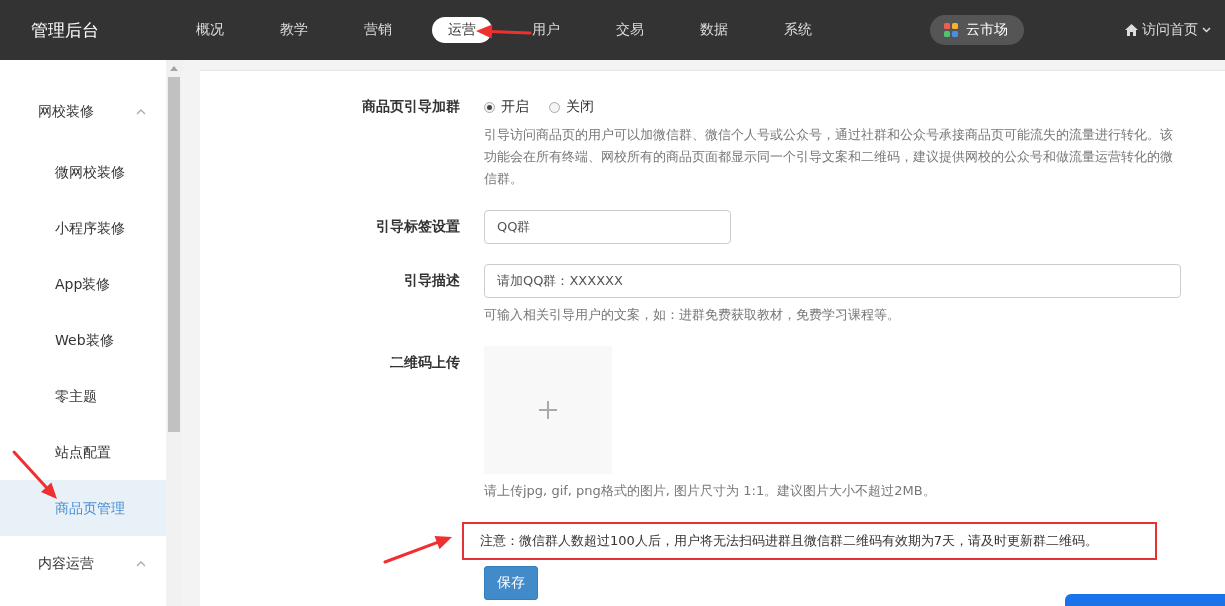 Image resolution: width=1225 pixels, height=606 pixels. What do you see at coordinates (294, 30) in the screenshot?
I see `nav-tab: 教学` at bounding box center [294, 30].